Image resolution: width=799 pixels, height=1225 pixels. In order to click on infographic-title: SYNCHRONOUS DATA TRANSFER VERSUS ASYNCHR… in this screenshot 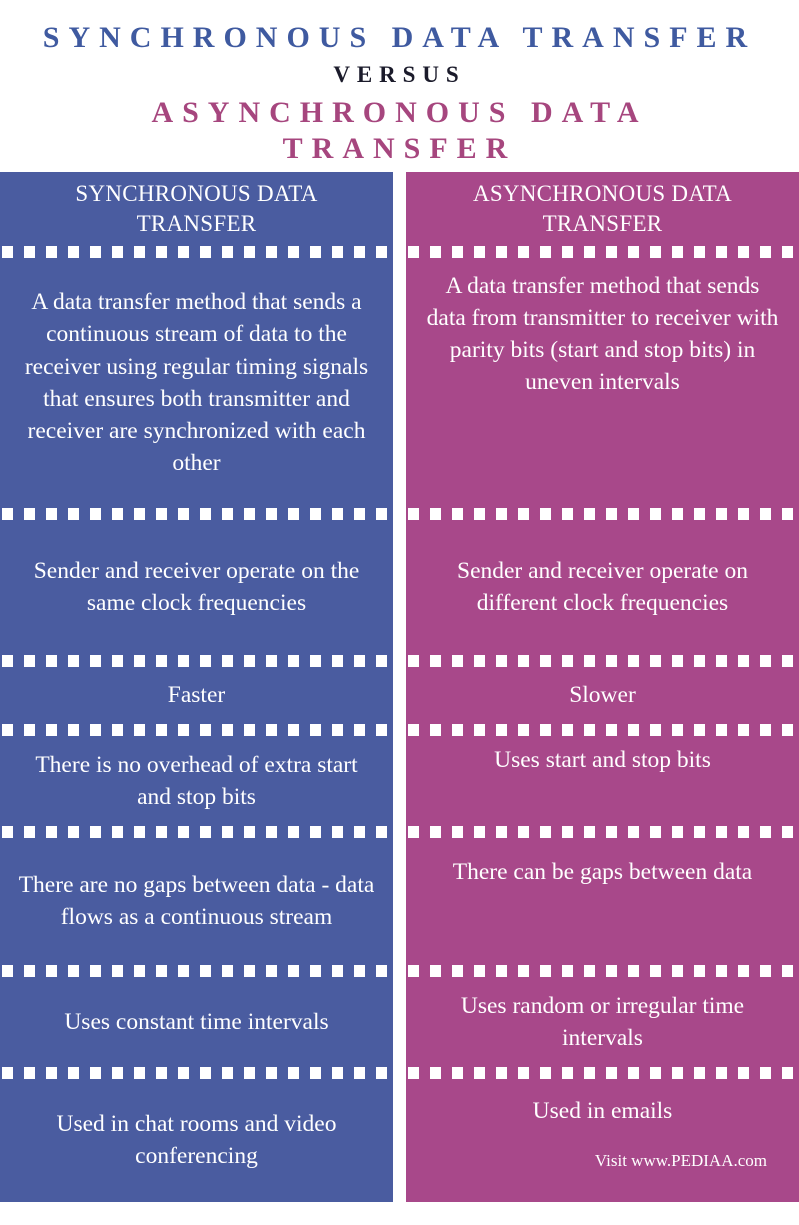, I will do `click(399, 84)`.